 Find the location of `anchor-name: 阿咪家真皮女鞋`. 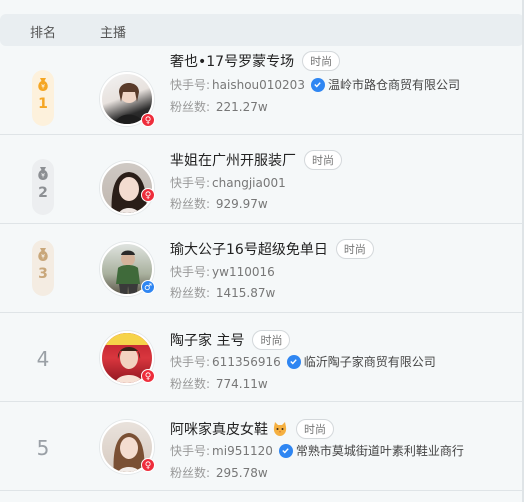

anchor-name: 阿咪家真皮女鞋 is located at coordinates (219, 429).